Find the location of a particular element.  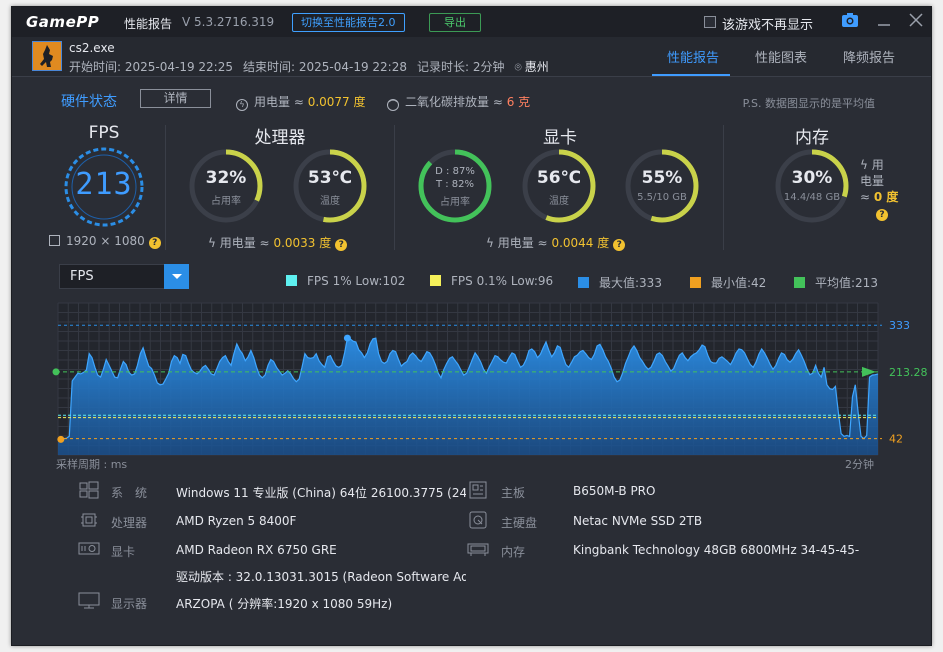

gpu-temp-label: 温度 is located at coordinates (559, 201).